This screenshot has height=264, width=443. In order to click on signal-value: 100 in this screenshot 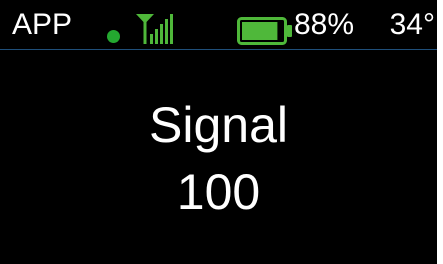, I will do `click(218, 192)`.